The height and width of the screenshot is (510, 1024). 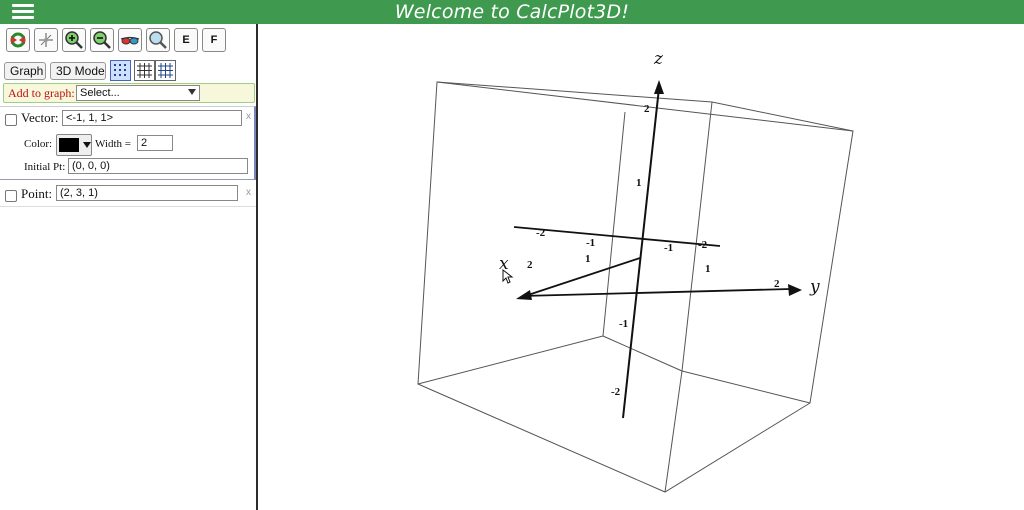 What do you see at coordinates (668, 248) in the screenshot?
I see `y-tick-neg1: -1` at bounding box center [668, 248].